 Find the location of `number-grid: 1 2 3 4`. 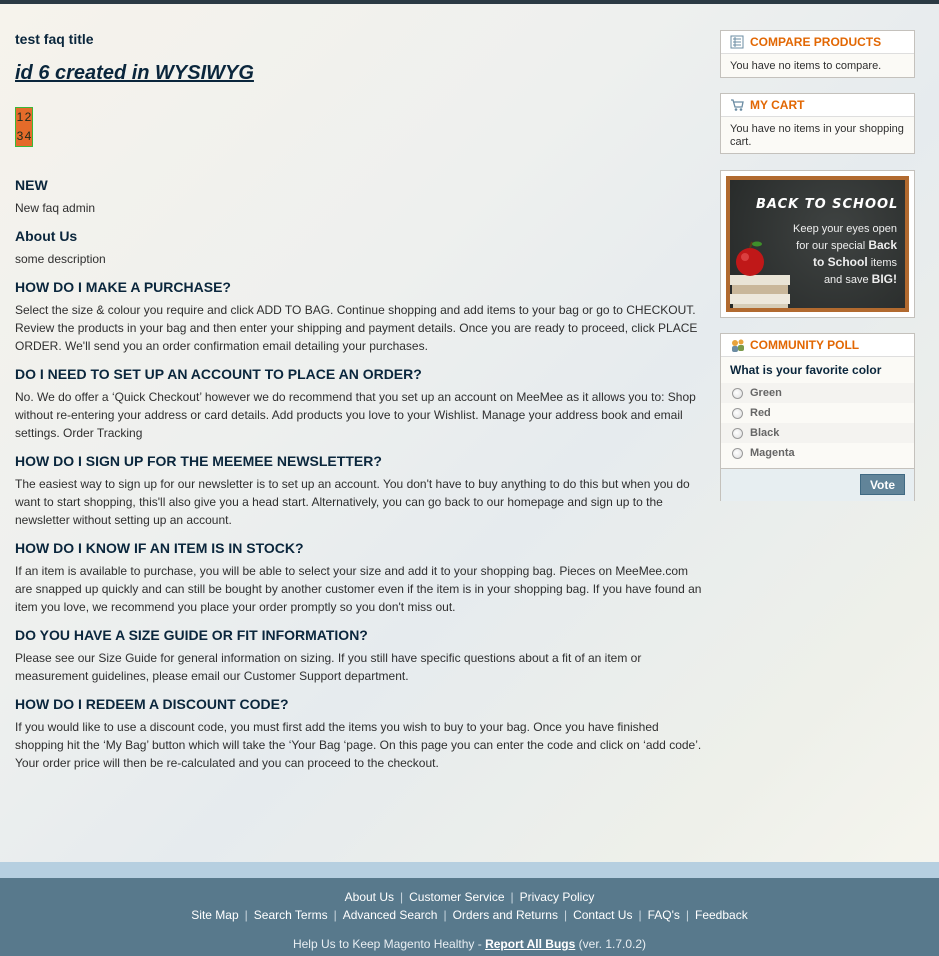

number-grid: 1 2 3 4 is located at coordinates (24, 127).